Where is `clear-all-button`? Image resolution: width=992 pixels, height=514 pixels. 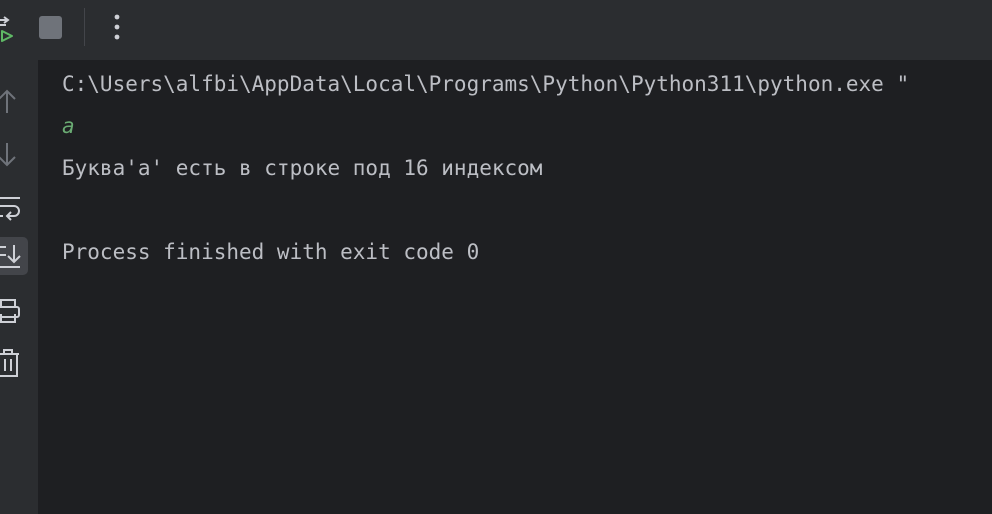
clear-all-button is located at coordinates (14, 363).